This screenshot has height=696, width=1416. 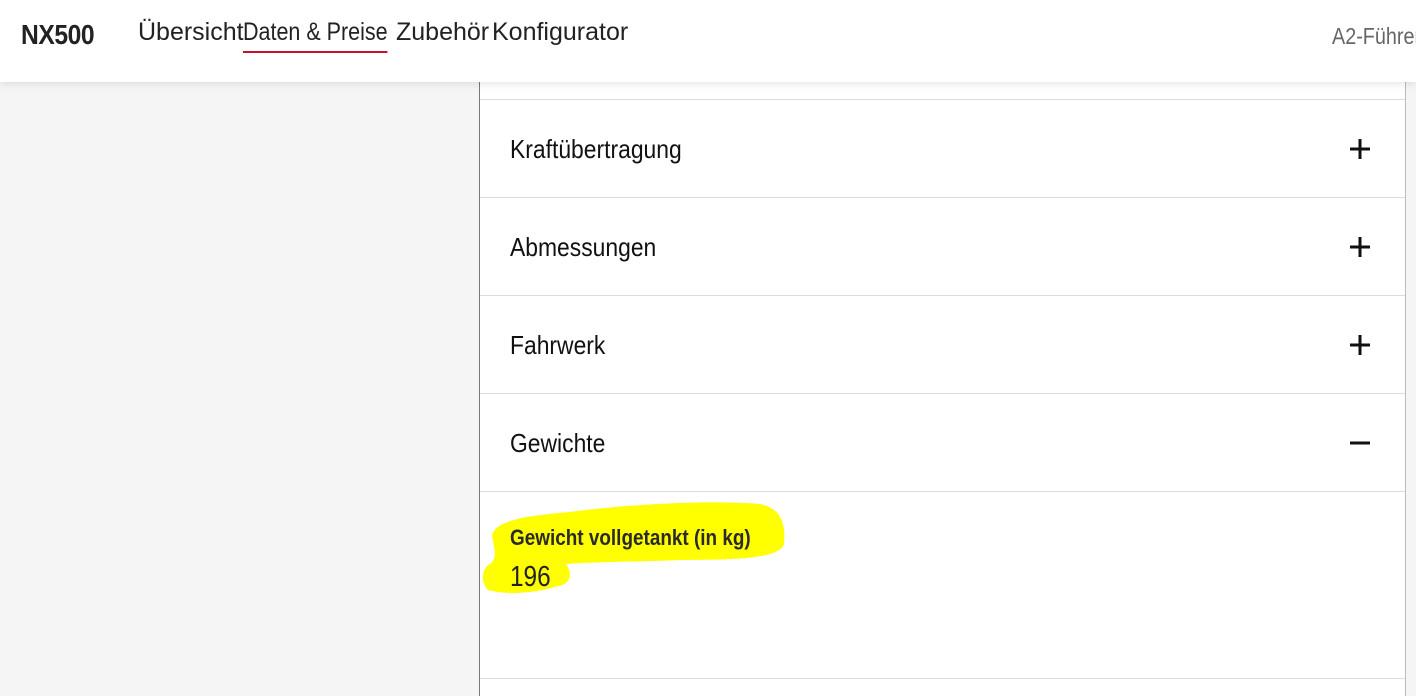 What do you see at coordinates (58, 35) in the screenshot?
I see `brand-logo: NX500` at bounding box center [58, 35].